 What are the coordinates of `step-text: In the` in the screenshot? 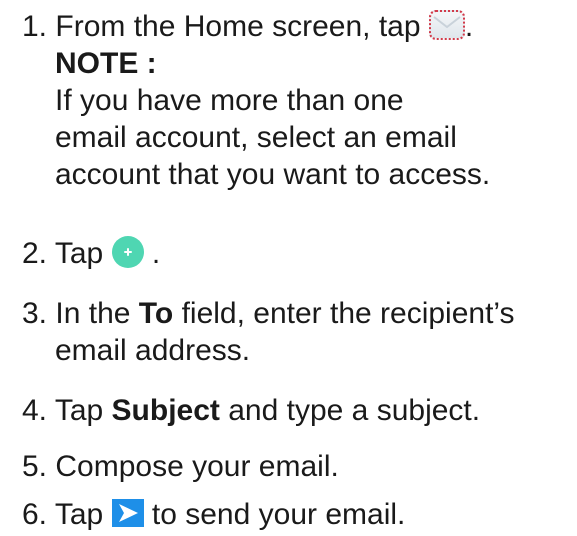 It's located at (93, 313).